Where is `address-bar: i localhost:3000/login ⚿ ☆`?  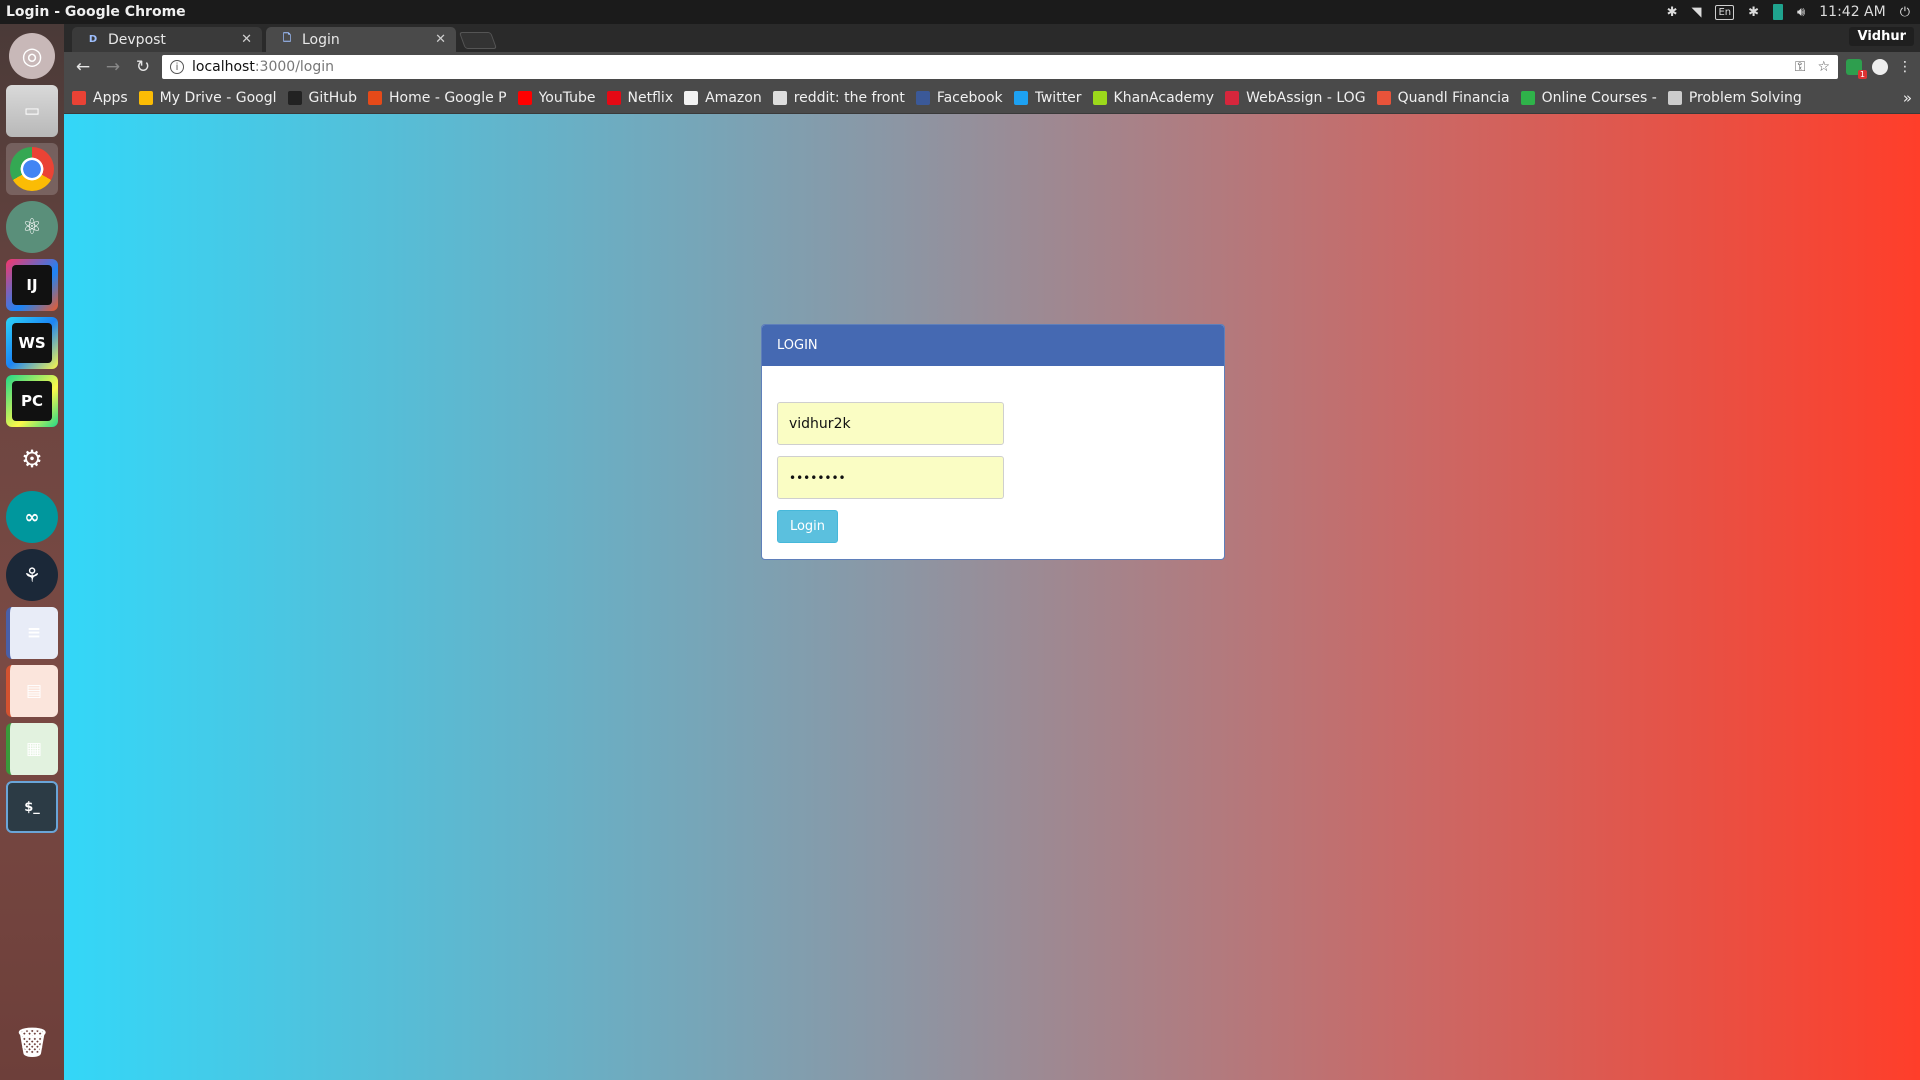 address-bar: i localhost:3000/login ⚿ ☆ is located at coordinates (1000, 67).